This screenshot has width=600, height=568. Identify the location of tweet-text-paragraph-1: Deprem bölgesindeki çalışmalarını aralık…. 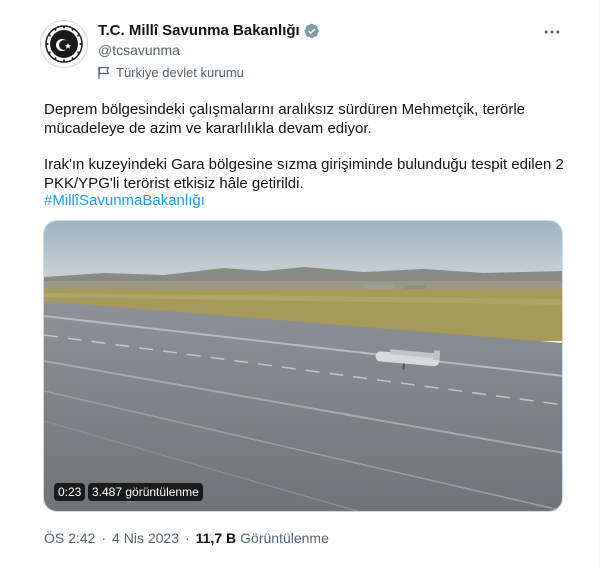
(285, 119).